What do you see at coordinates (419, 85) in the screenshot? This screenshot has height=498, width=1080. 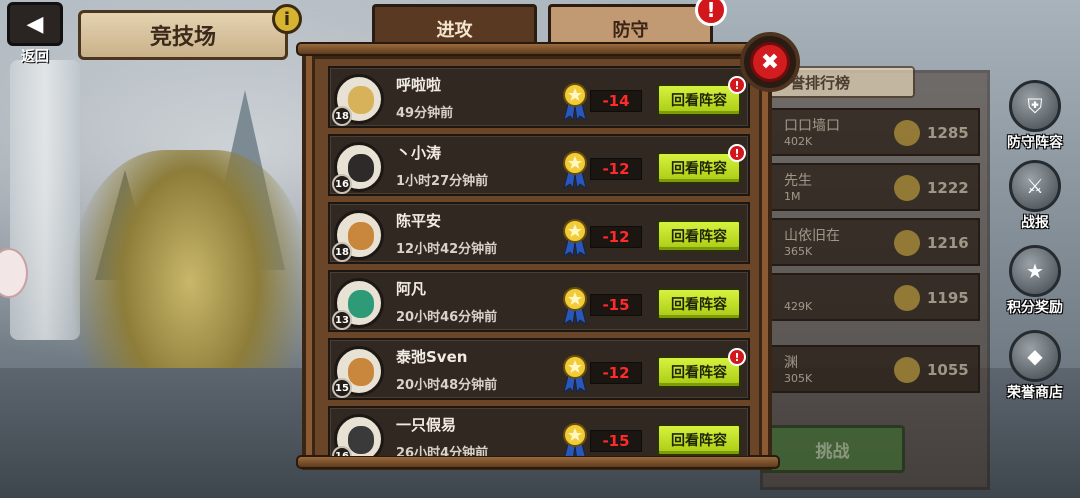 I see `player-name: 呼啦啦` at bounding box center [419, 85].